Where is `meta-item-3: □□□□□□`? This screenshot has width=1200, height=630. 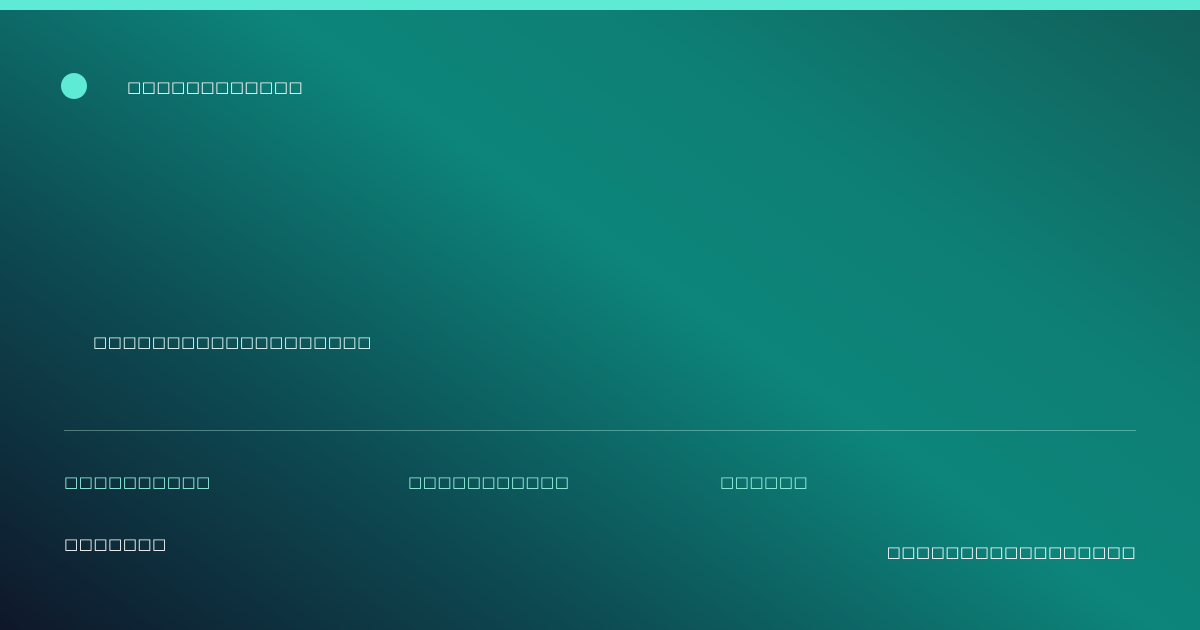
meta-item-3: □□□□□□ is located at coordinates (764, 482).